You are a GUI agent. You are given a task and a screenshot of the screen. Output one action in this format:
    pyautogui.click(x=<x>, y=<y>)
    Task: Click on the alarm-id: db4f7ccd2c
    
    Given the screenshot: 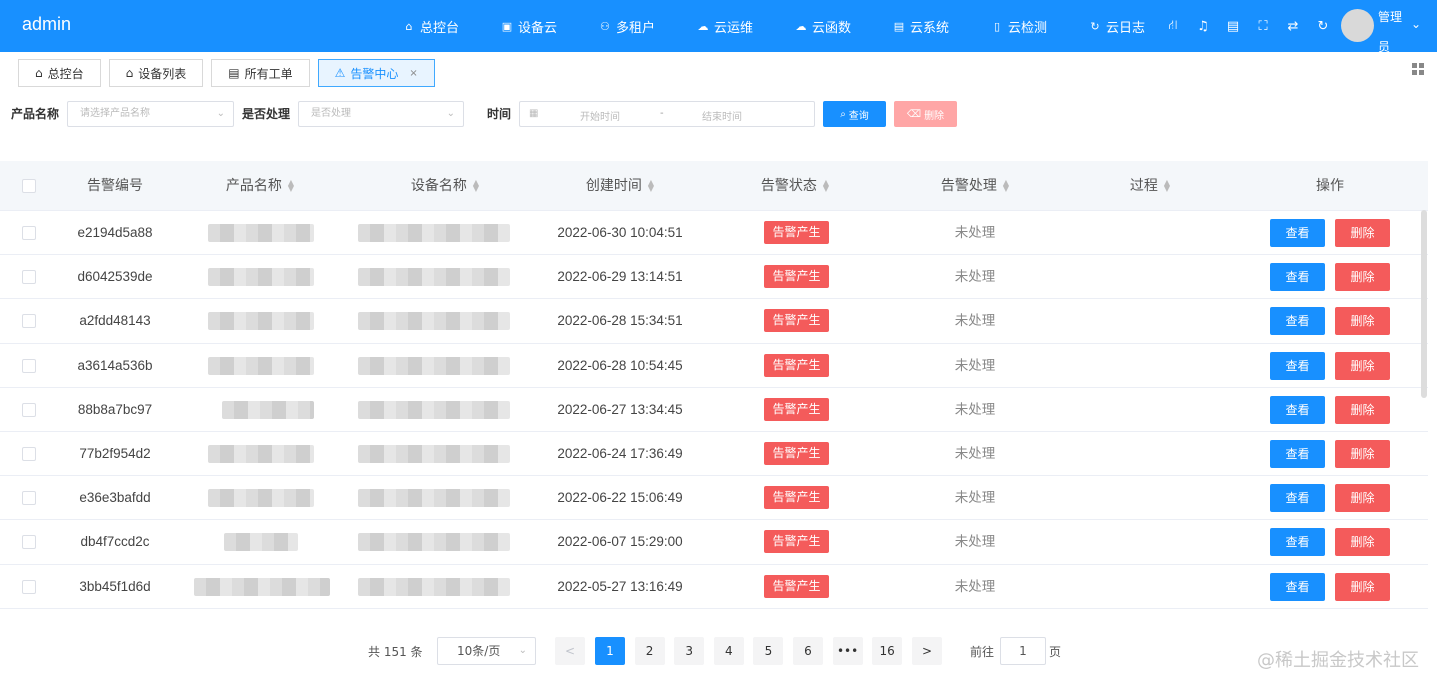 What is the action you would take?
    pyautogui.click(x=115, y=542)
    